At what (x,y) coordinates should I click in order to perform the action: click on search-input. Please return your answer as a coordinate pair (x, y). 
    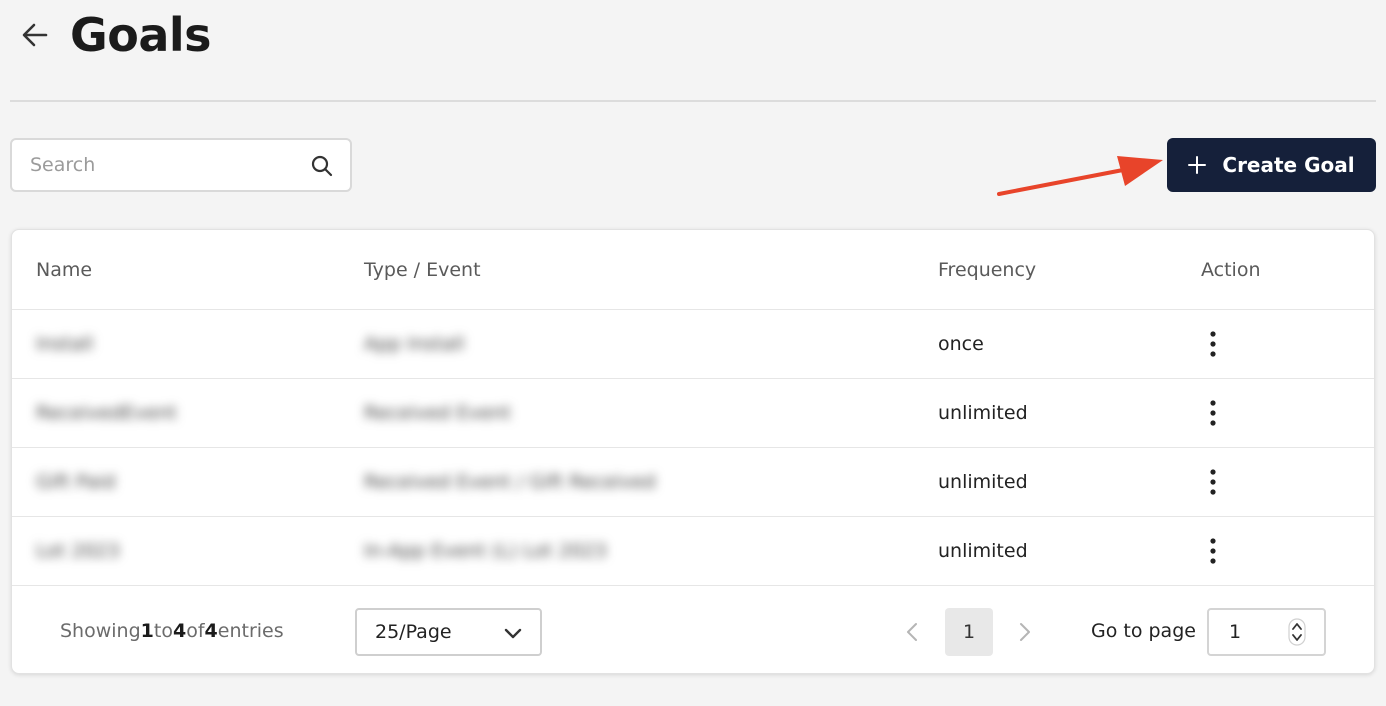
    Looking at the image, I should click on (181, 165).